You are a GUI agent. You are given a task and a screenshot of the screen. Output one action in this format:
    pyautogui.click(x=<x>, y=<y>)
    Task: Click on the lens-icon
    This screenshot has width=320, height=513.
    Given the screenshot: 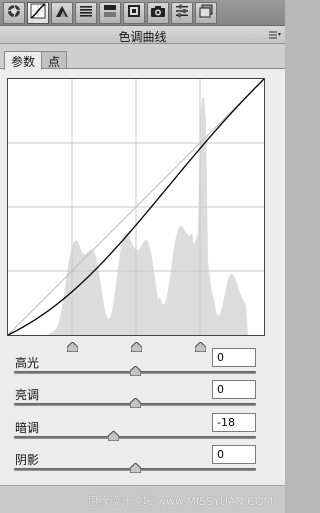 What is the action you would take?
    pyautogui.click(x=134, y=12)
    